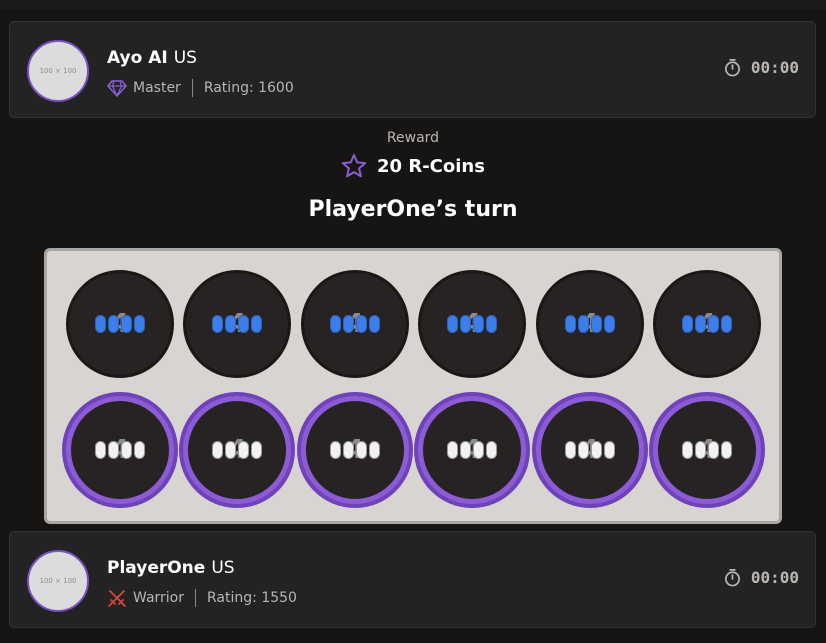 The image size is (826, 643). I want to click on turn-indicator: PlayerOne’s turn, so click(413, 209).